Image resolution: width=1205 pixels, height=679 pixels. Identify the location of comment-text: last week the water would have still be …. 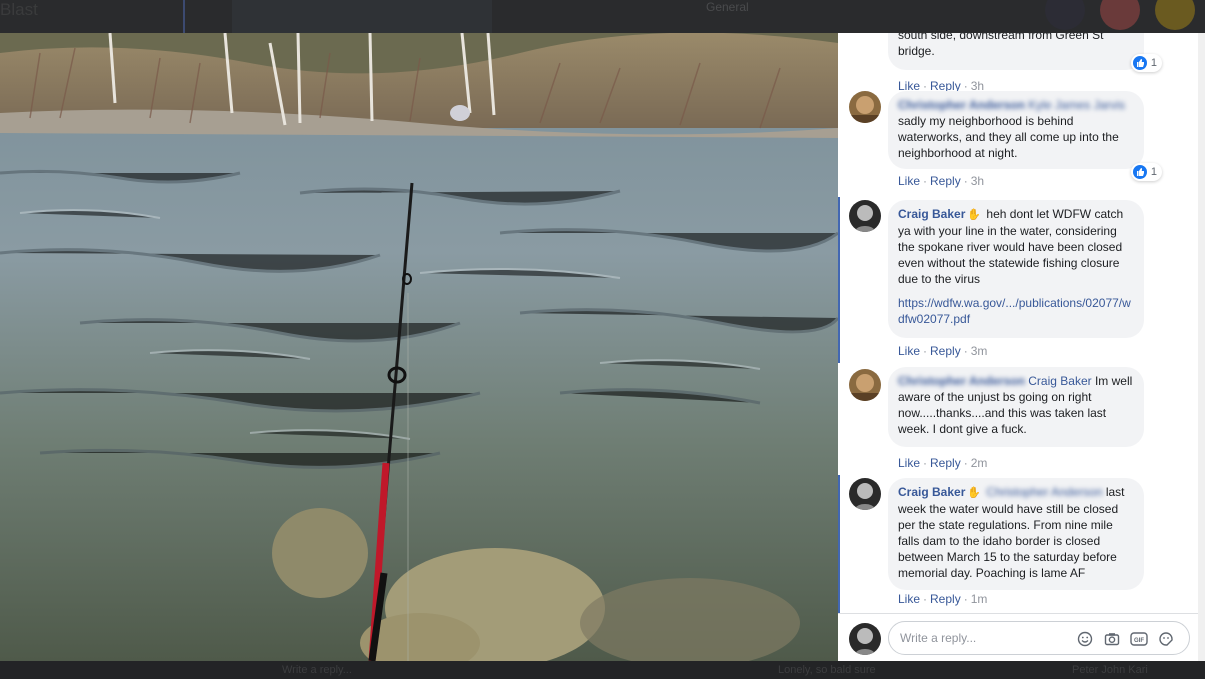
(1011, 532).